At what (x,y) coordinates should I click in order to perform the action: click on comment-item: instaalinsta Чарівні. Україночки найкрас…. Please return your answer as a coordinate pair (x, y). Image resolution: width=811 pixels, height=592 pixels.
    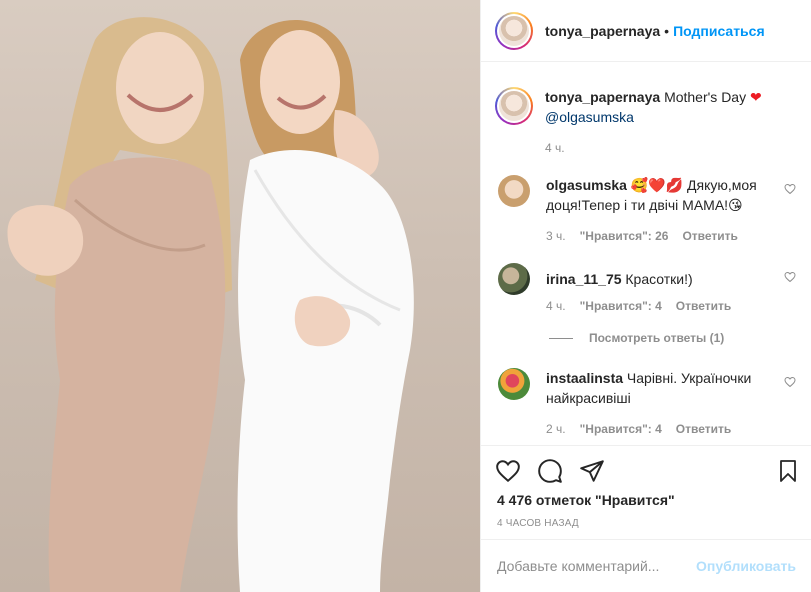
    Looking at the image, I should click on (647, 402).